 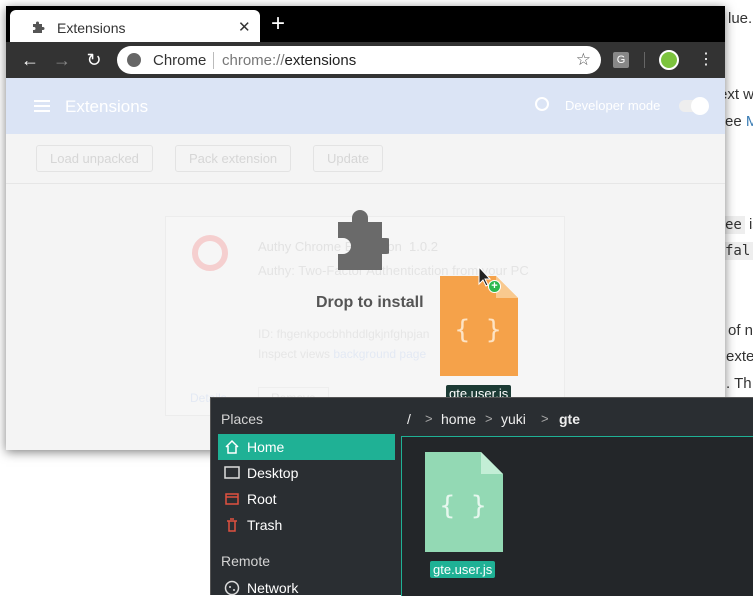 I want to click on remote-header: Remote, so click(x=246, y=561).